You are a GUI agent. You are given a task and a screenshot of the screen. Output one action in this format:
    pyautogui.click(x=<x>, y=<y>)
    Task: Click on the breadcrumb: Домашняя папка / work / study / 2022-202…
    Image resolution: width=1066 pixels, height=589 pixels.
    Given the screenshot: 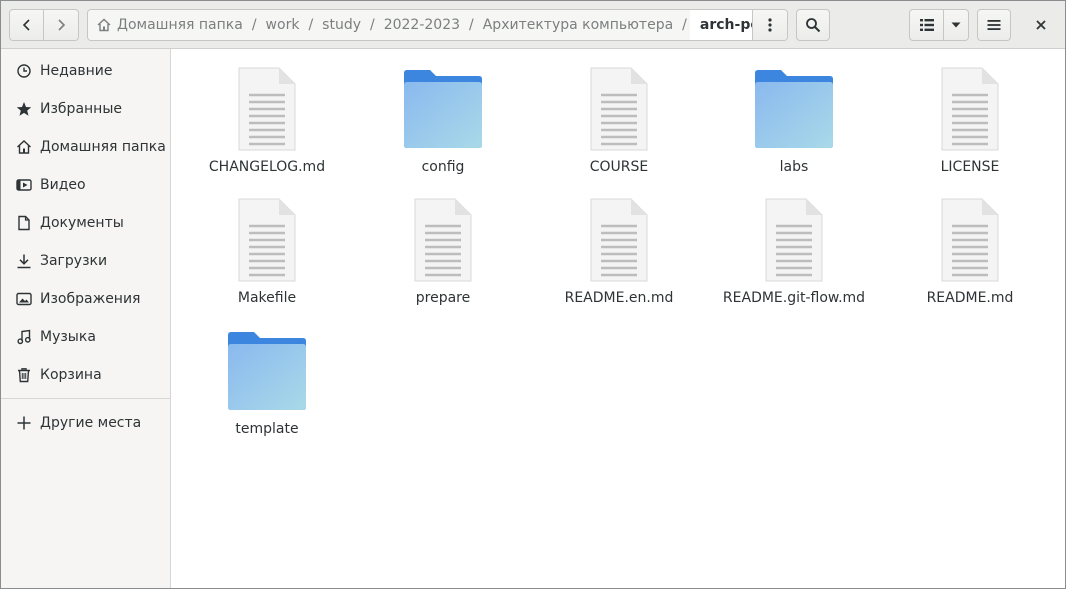 What is the action you would take?
    pyautogui.click(x=437, y=25)
    